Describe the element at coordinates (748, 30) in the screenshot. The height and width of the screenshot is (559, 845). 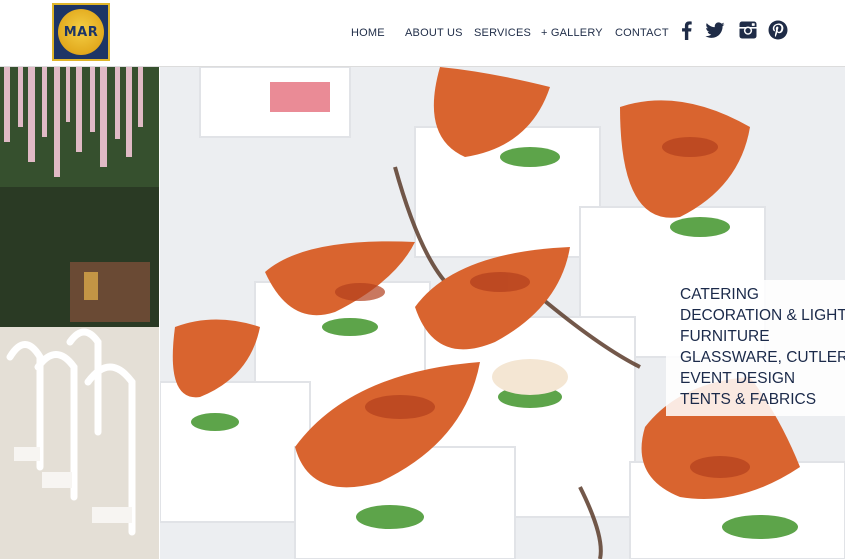
I see `instagram-icon` at that location.